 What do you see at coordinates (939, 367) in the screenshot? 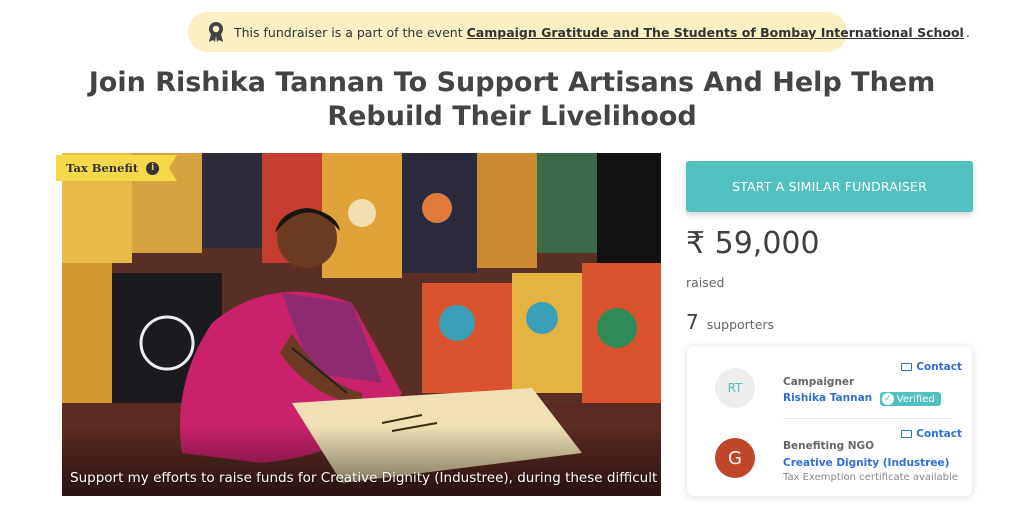
I see `campaigner-contact-label: Contact` at bounding box center [939, 367].